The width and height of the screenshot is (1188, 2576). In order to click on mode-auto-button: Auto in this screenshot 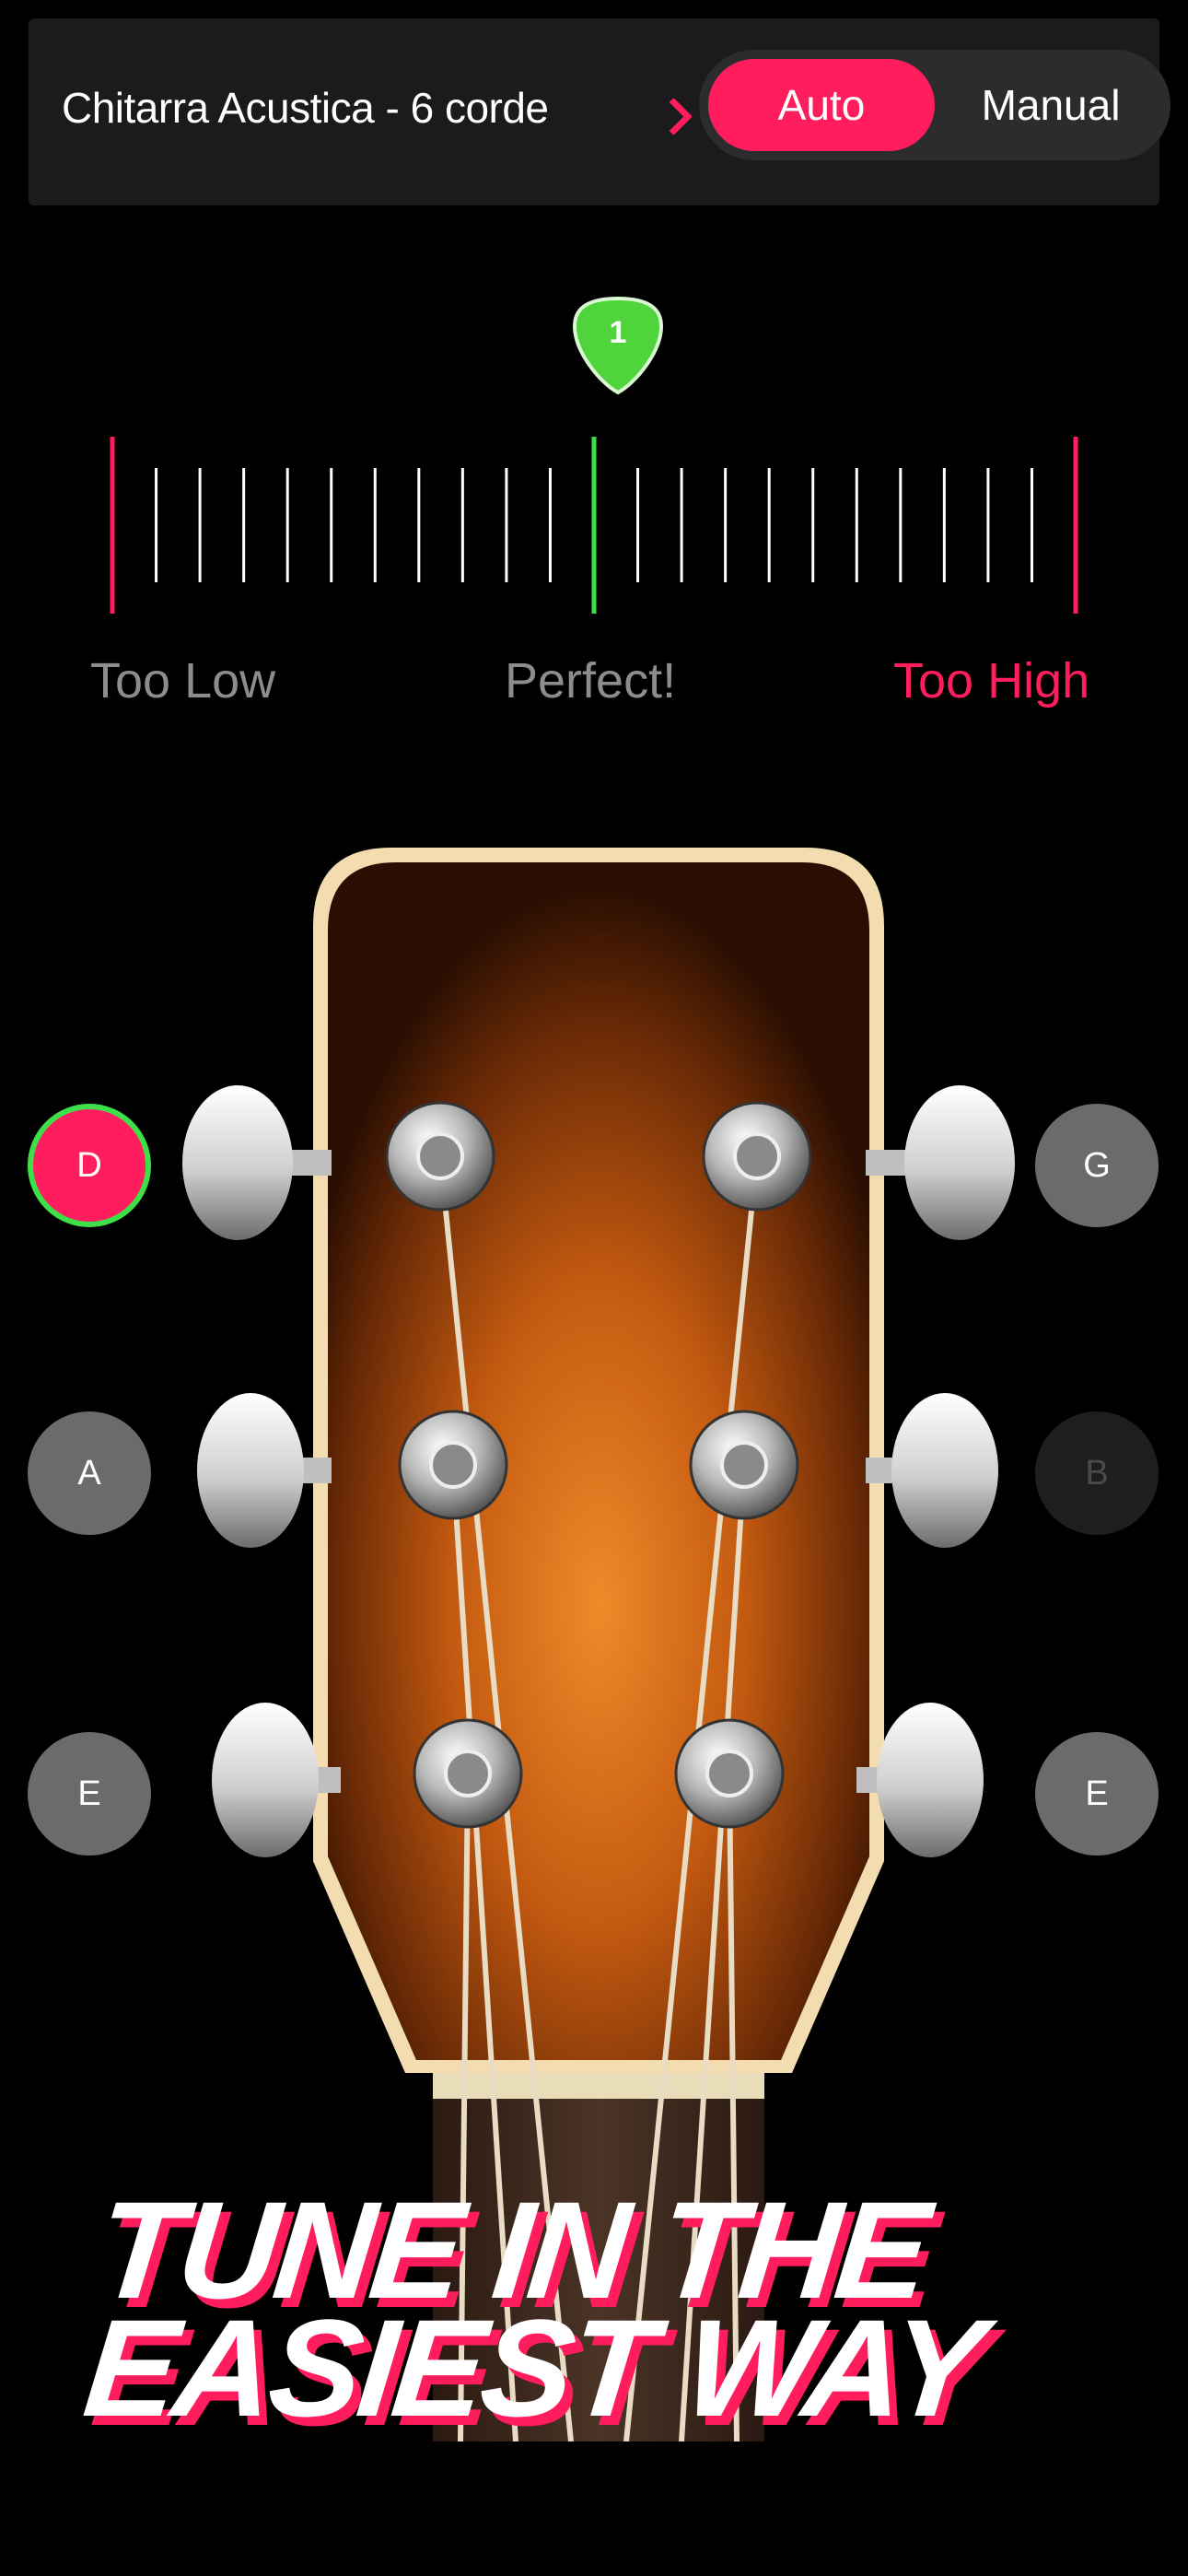, I will do `click(821, 105)`.